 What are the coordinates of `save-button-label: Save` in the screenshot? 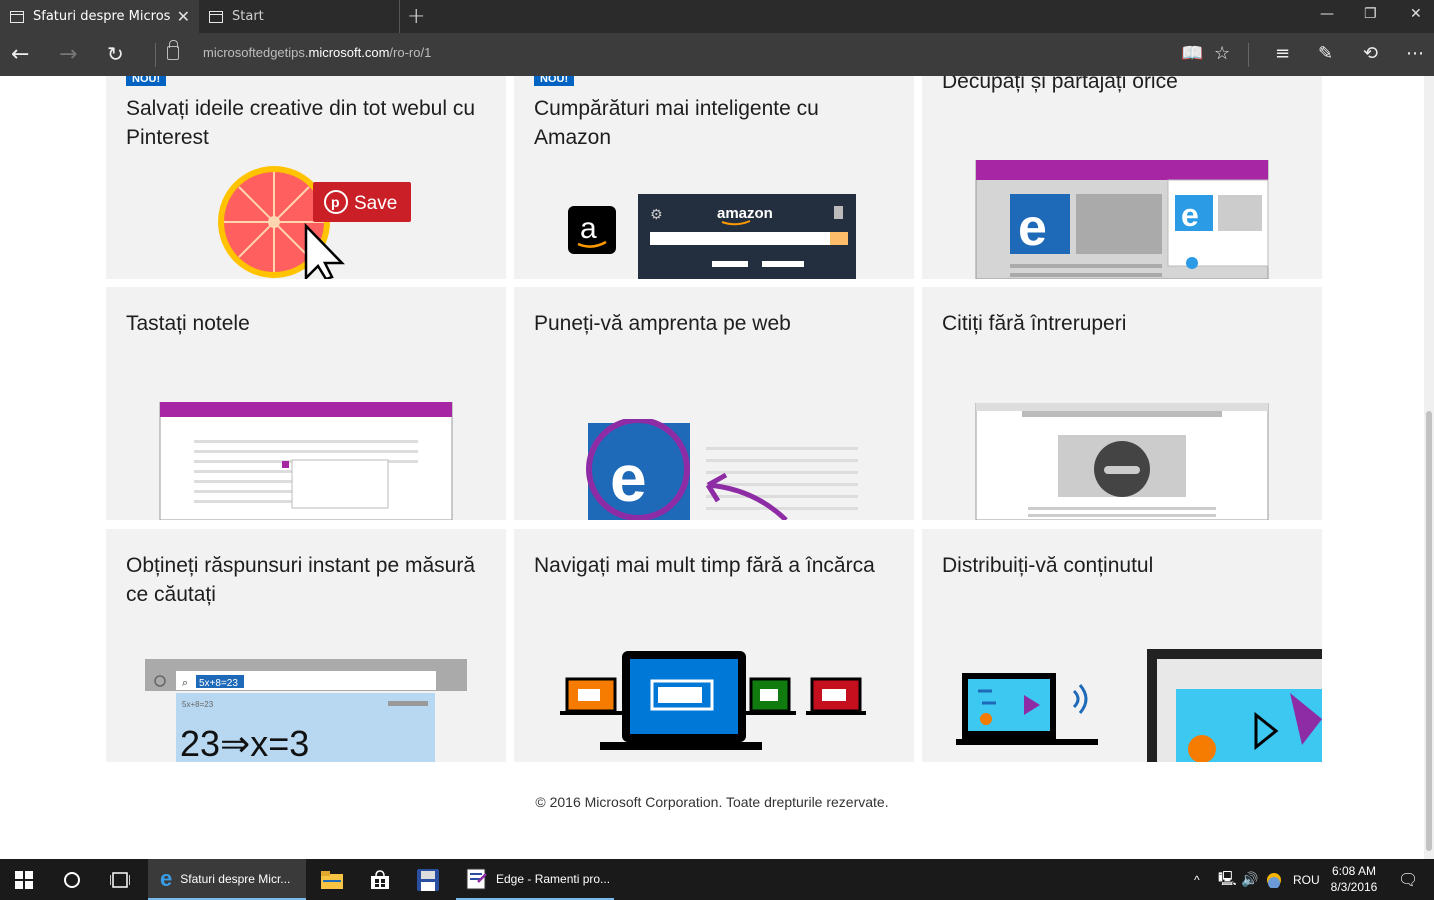 It's located at (375, 203).